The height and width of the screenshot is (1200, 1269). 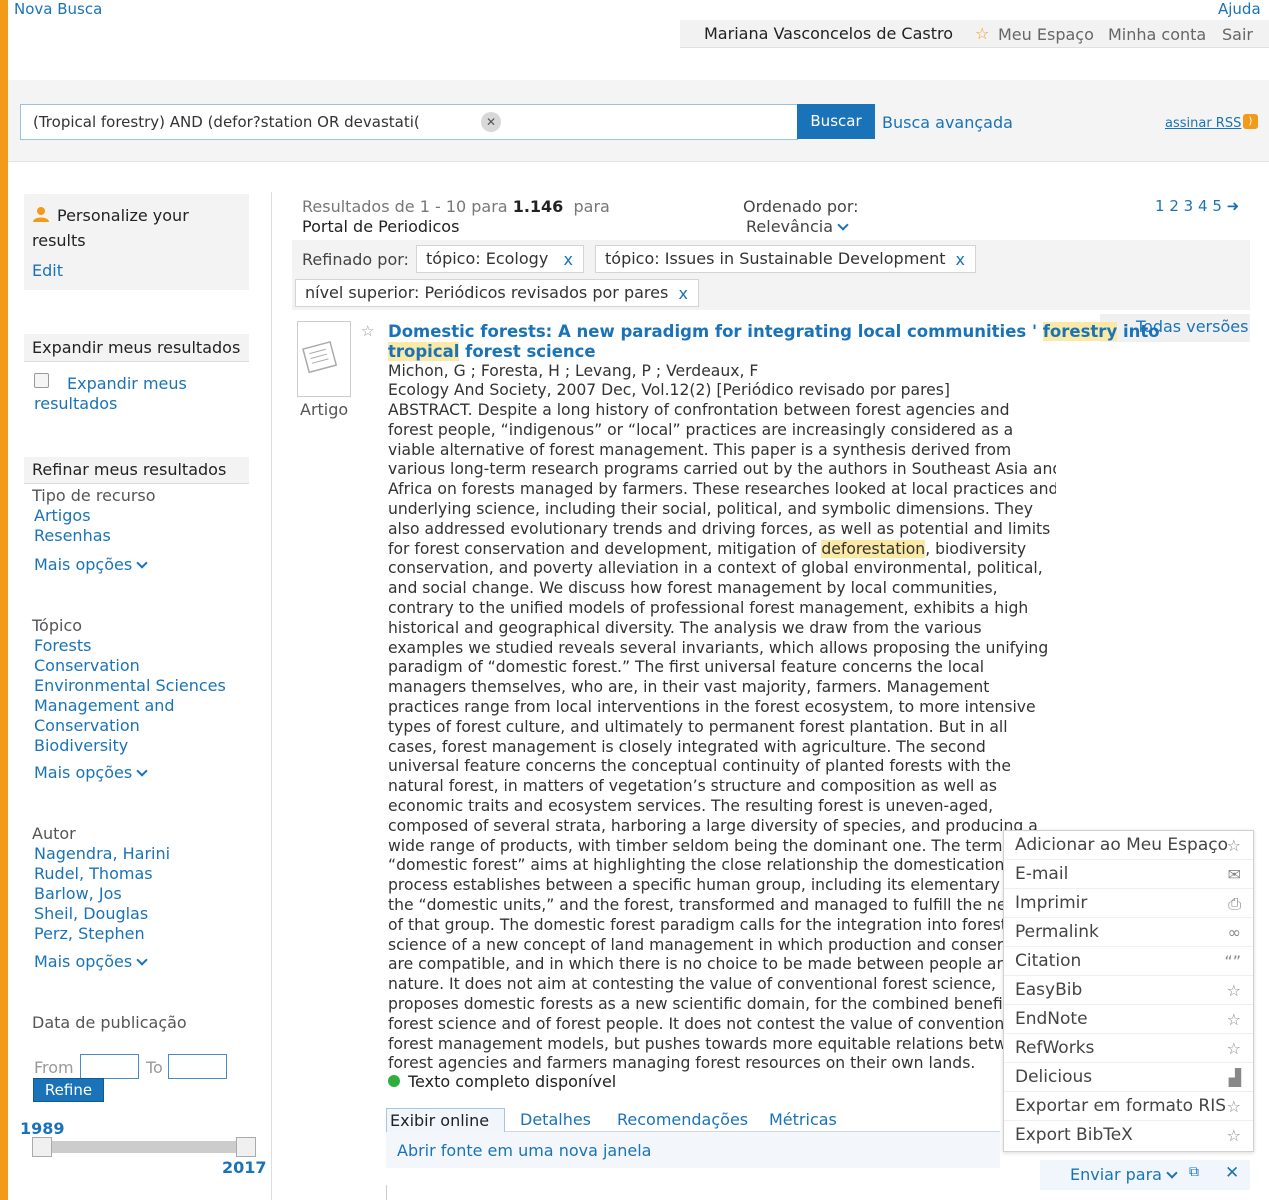 I want to click on menu-item-citation: Citation “”, so click(x=1128, y=961).